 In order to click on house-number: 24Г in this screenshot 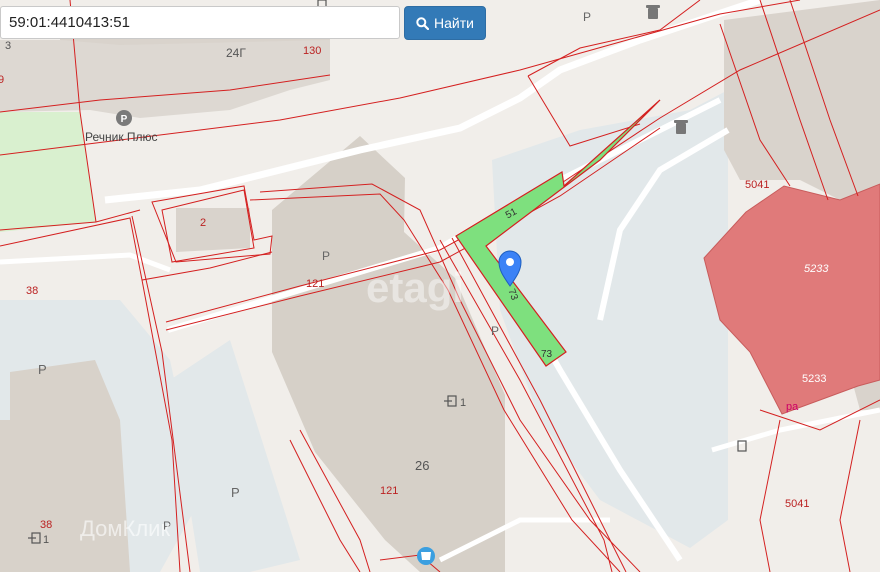, I will do `click(236, 53)`.